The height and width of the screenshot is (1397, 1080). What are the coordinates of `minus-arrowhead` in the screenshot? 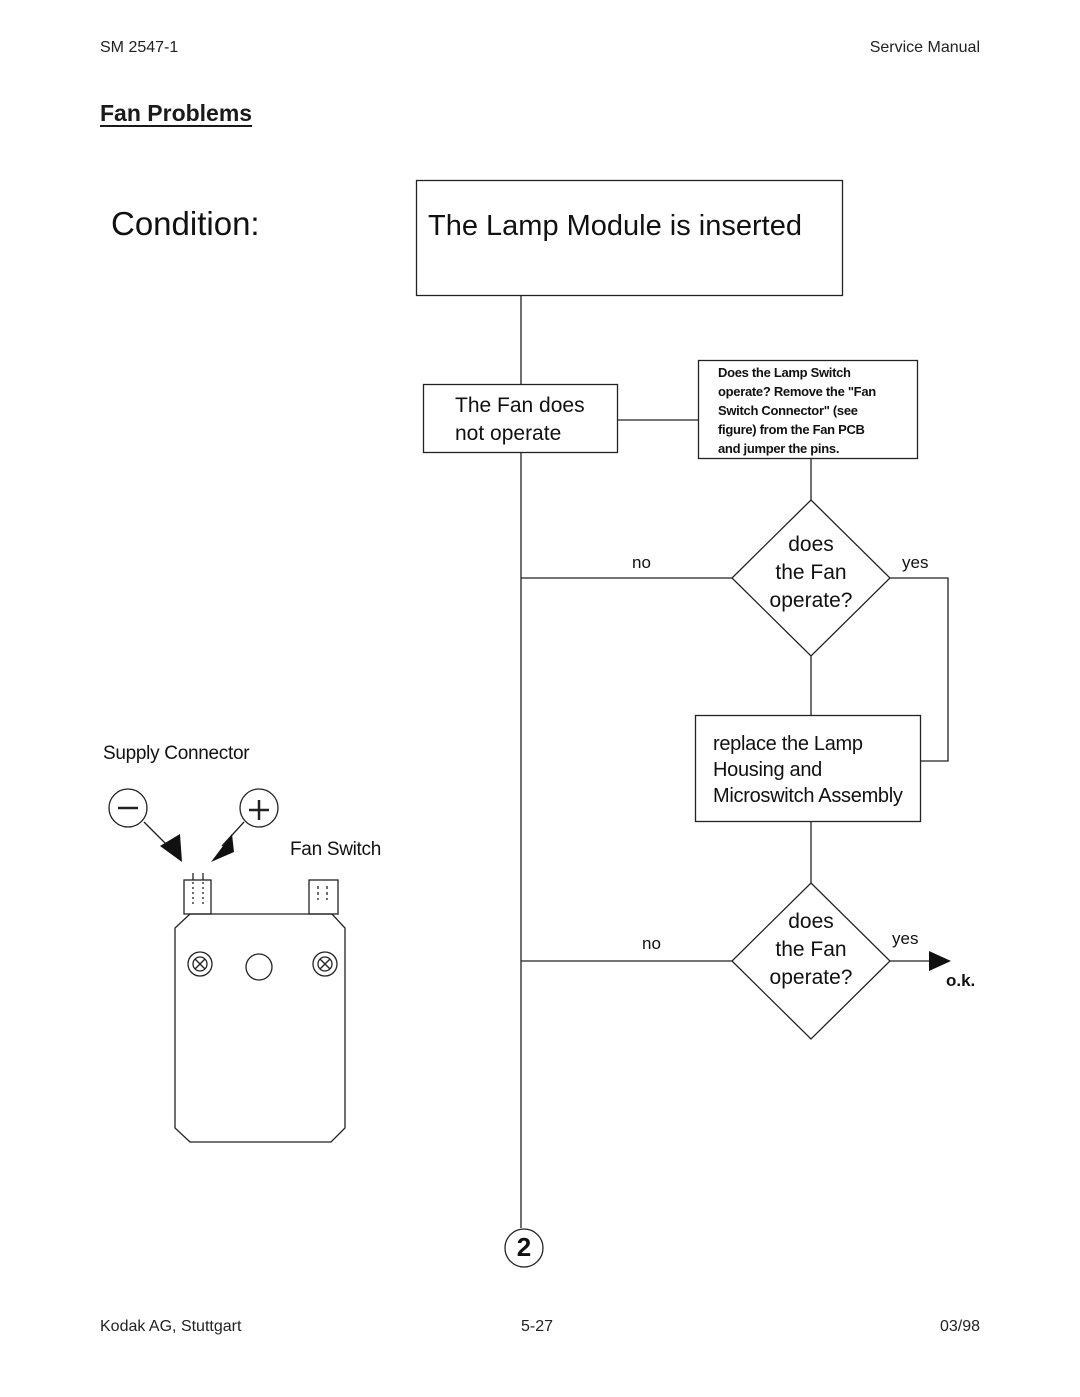 It's located at (171, 848).